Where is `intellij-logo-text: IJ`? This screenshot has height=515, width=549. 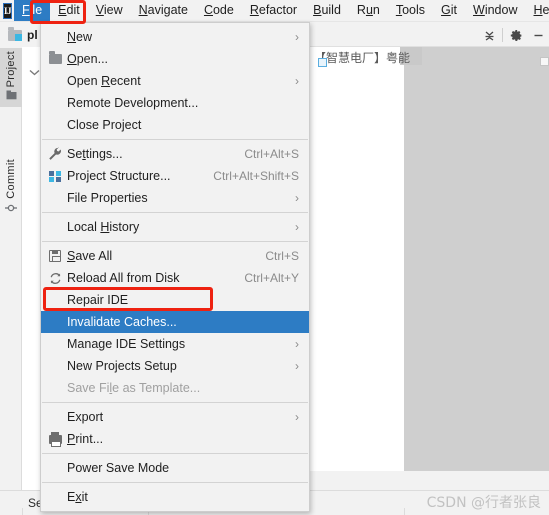 intellij-logo-text: IJ is located at coordinates (8, 10).